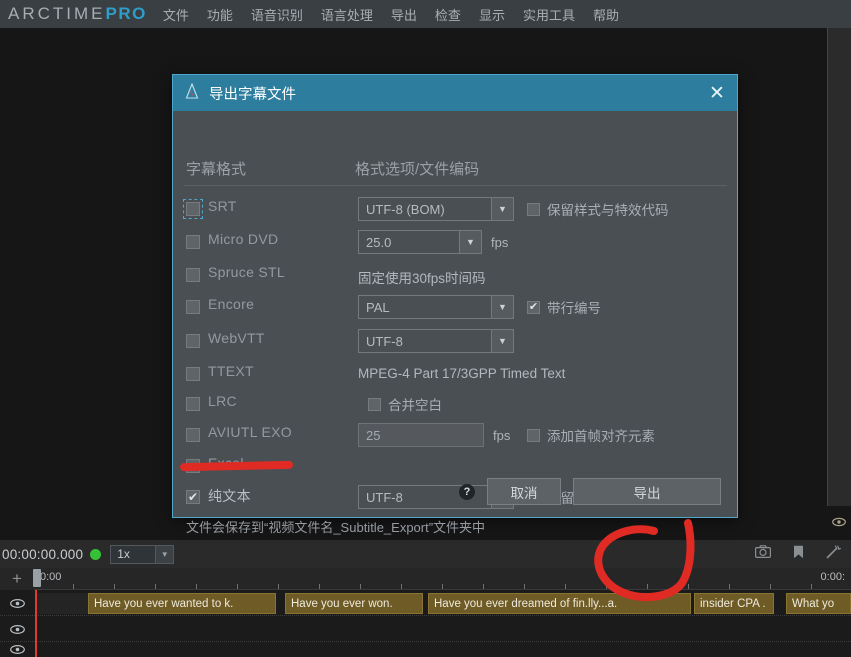  I want to click on close-icon: ✕, so click(717, 93).